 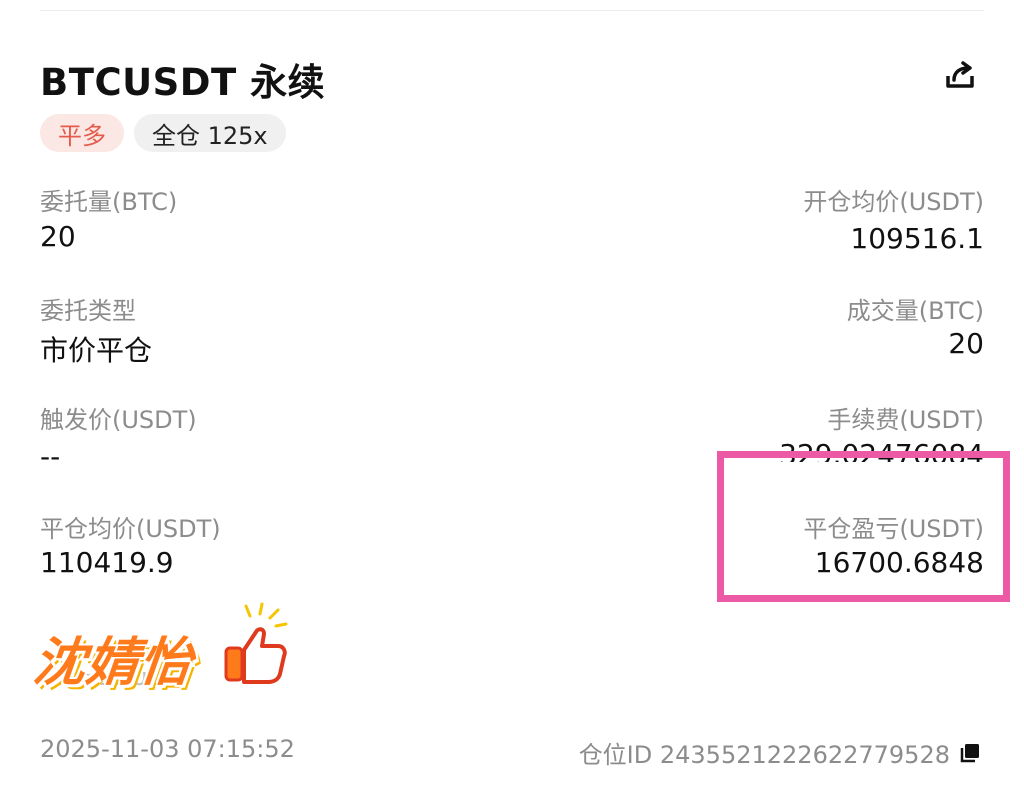 I want to click on order-datetime: 2025-11-03 07:15:52, so click(x=167, y=749).